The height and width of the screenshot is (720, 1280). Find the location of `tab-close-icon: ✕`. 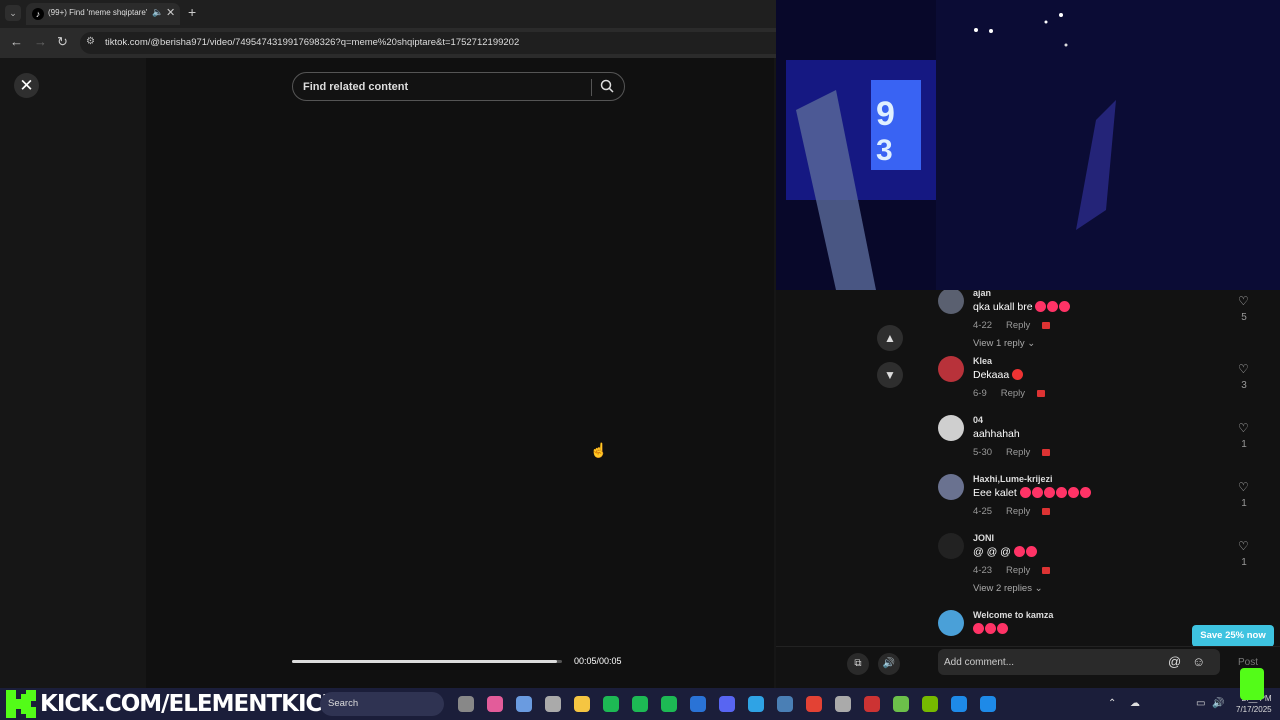

tab-close-icon: ✕ is located at coordinates (170, 12).